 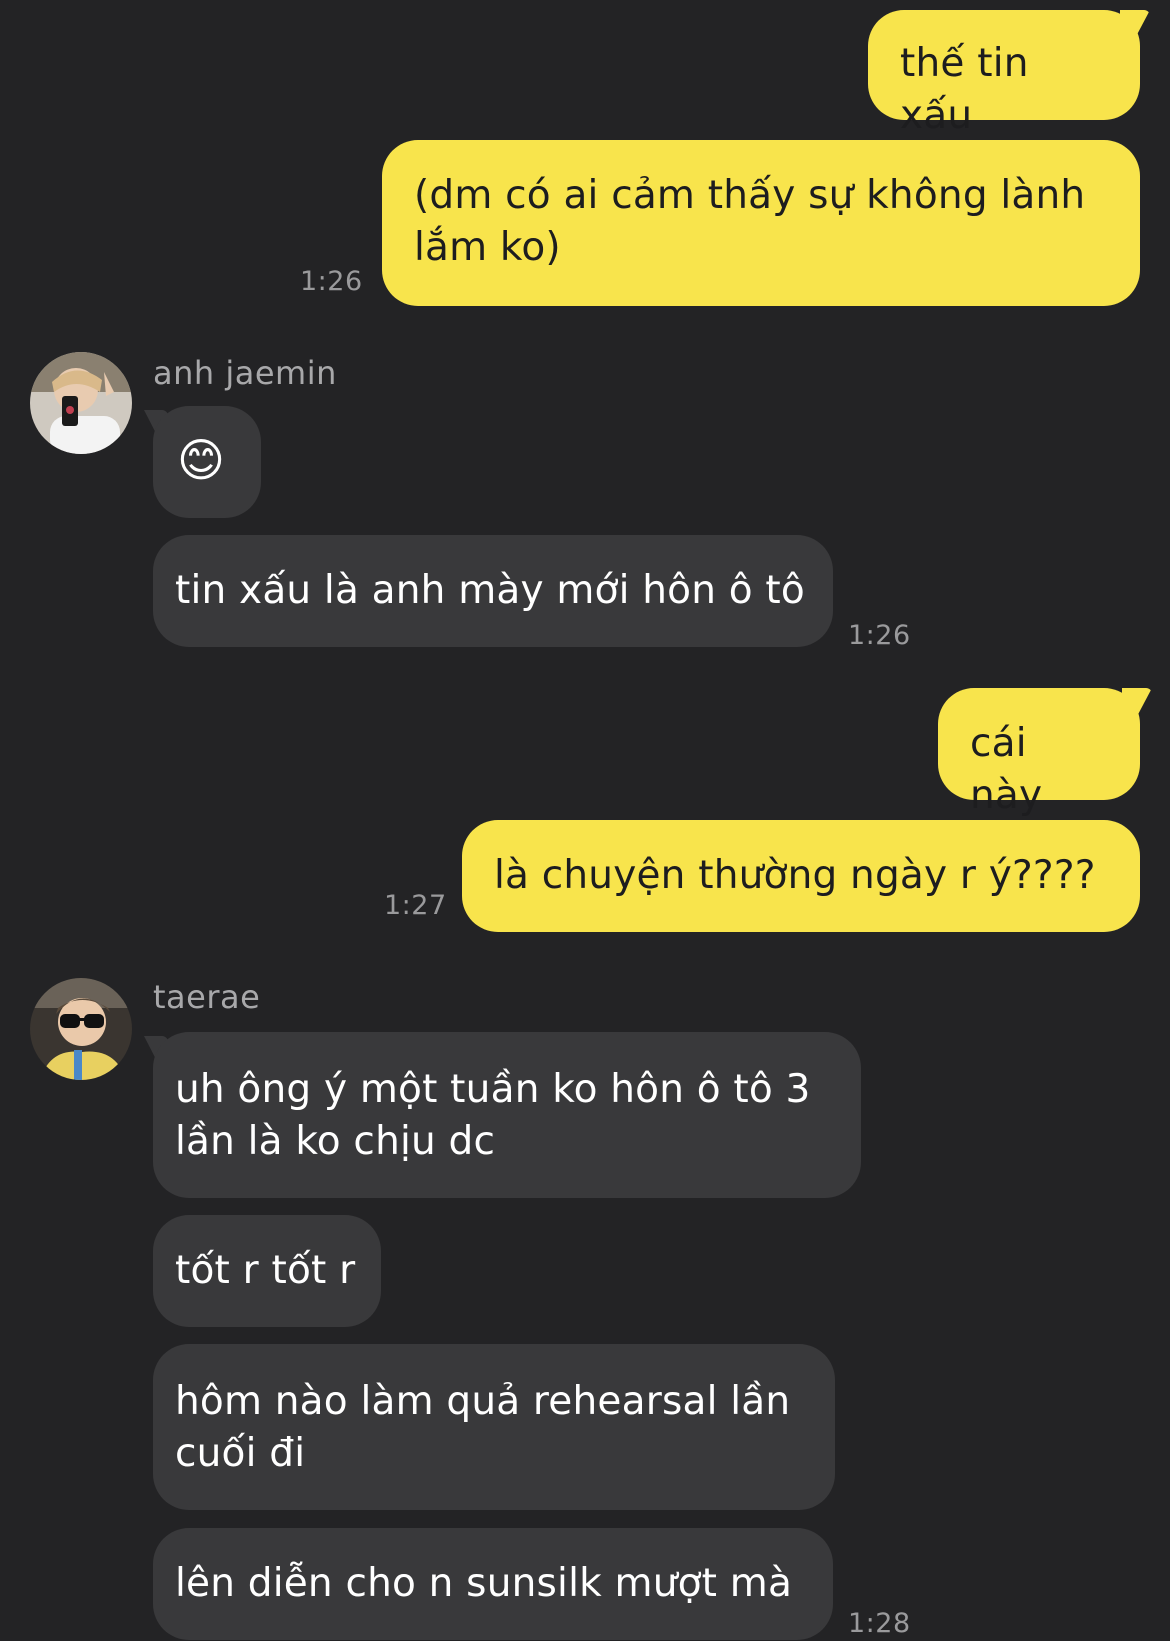 What do you see at coordinates (267, 1271) in the screenshot?
I see `incoming-message: tốt r tốt r` at bounding box center [267, 1271].